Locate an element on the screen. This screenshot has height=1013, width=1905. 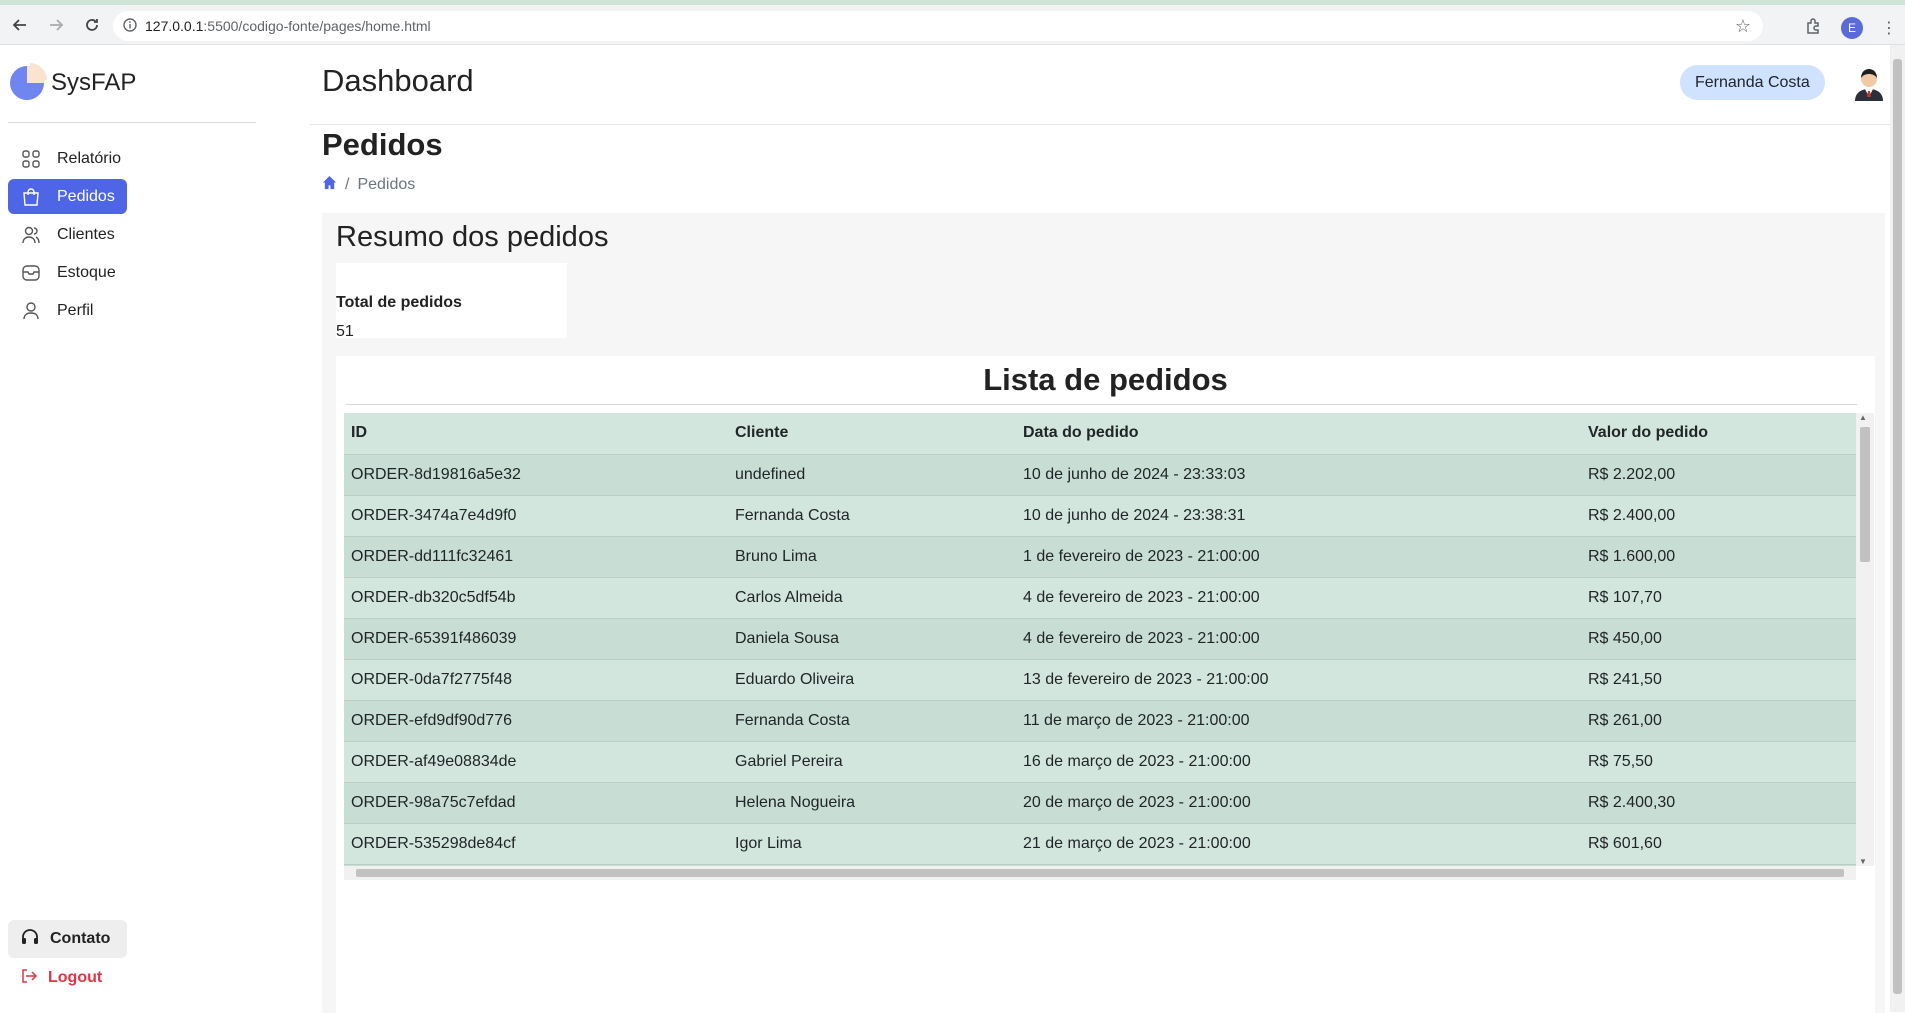
sidebar-divider is located at coordinates (132, 122).